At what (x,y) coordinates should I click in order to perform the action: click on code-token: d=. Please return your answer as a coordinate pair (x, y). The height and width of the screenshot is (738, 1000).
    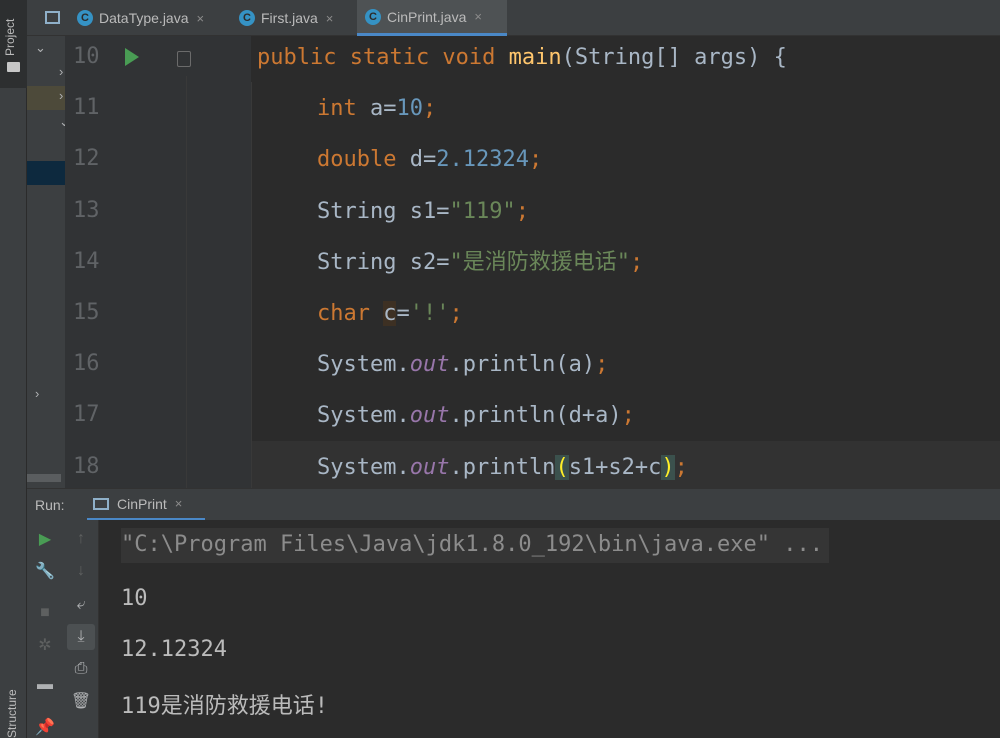
    Looking at the image, I should click on (423, 160).